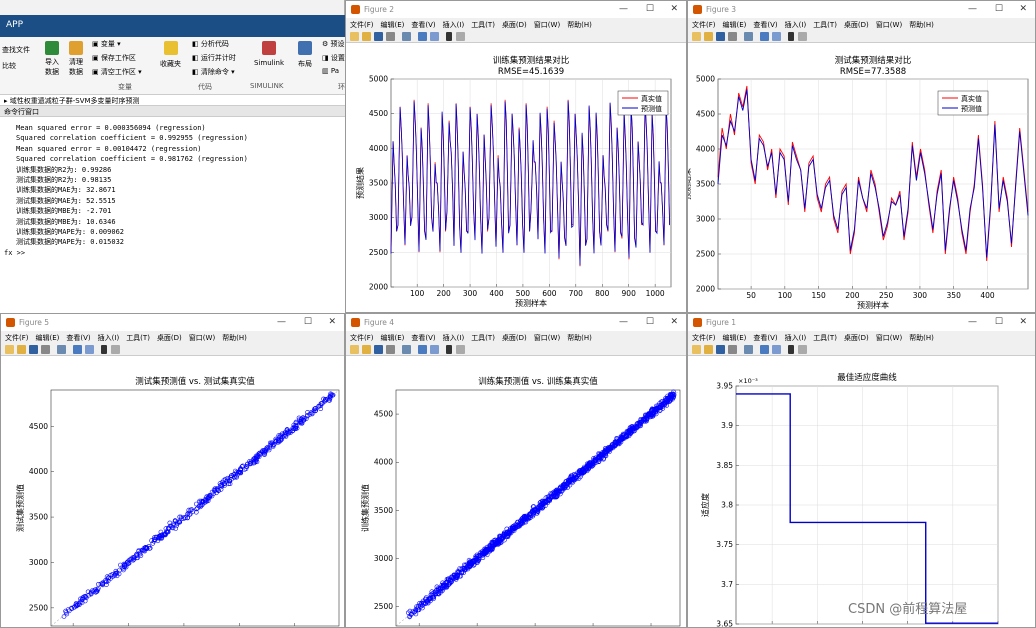  I want to click on layout-icon, so click(305, 48).